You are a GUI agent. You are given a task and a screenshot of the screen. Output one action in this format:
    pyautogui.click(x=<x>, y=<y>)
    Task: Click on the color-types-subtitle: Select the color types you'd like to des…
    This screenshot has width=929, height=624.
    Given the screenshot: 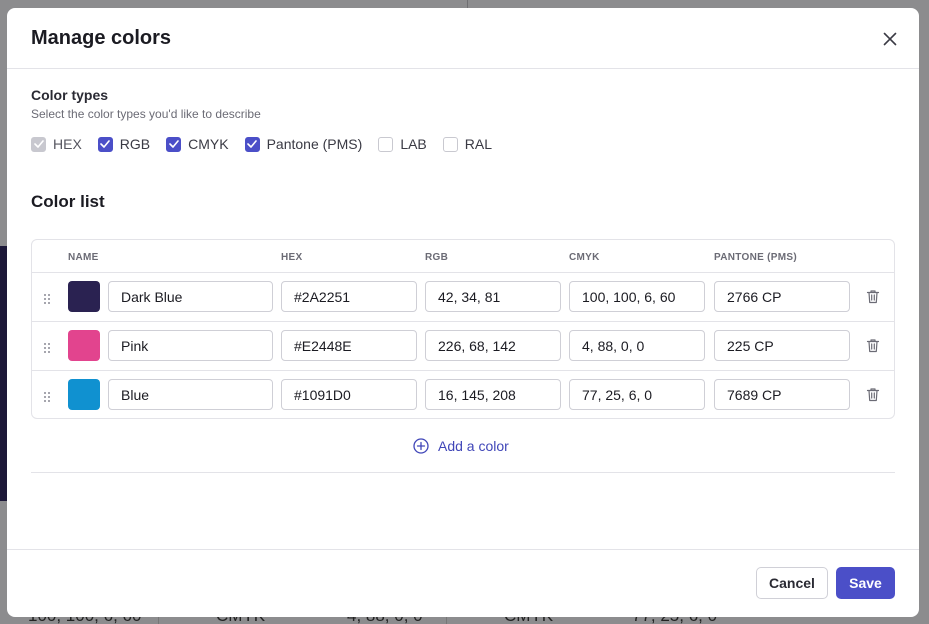 What is the action you would take?
    pyautogui.click(x=146, y=114)
    